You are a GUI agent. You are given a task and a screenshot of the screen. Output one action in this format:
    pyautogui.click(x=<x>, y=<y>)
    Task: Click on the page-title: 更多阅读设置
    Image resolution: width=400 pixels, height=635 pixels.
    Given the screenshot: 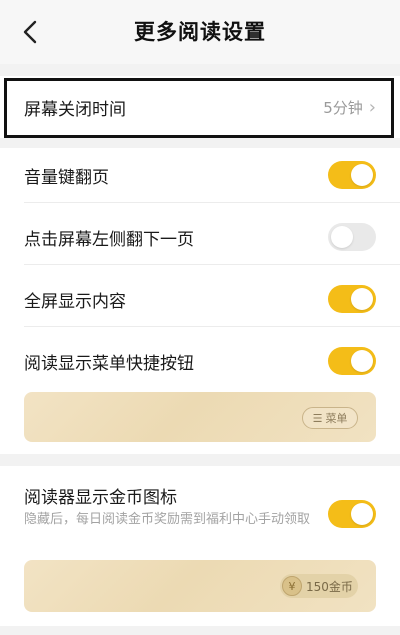 What is the action you would take?
    pyautogui.click(x=200, y=32)
    